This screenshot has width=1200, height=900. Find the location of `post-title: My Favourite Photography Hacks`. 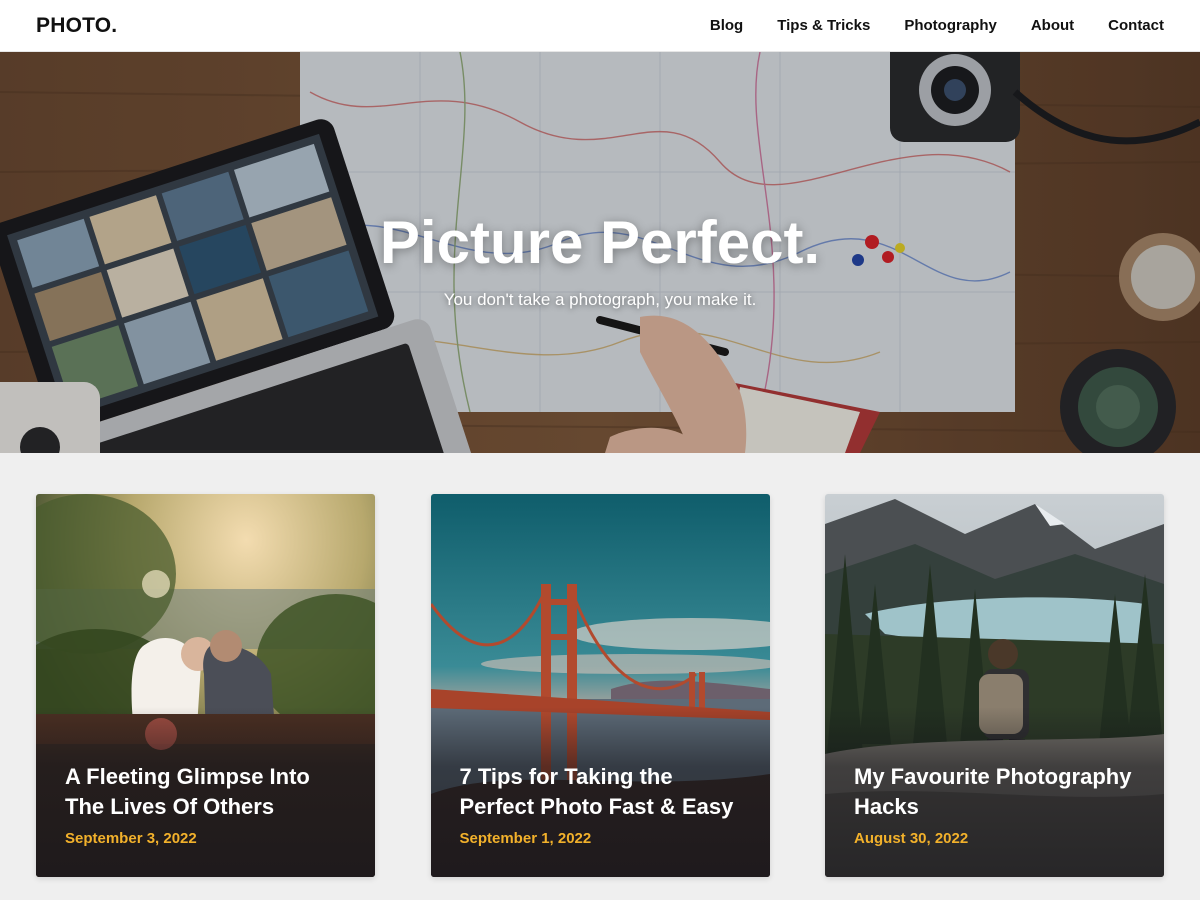

post-title: My Favourite Photography Hacks is located at coordinates (997, 792).